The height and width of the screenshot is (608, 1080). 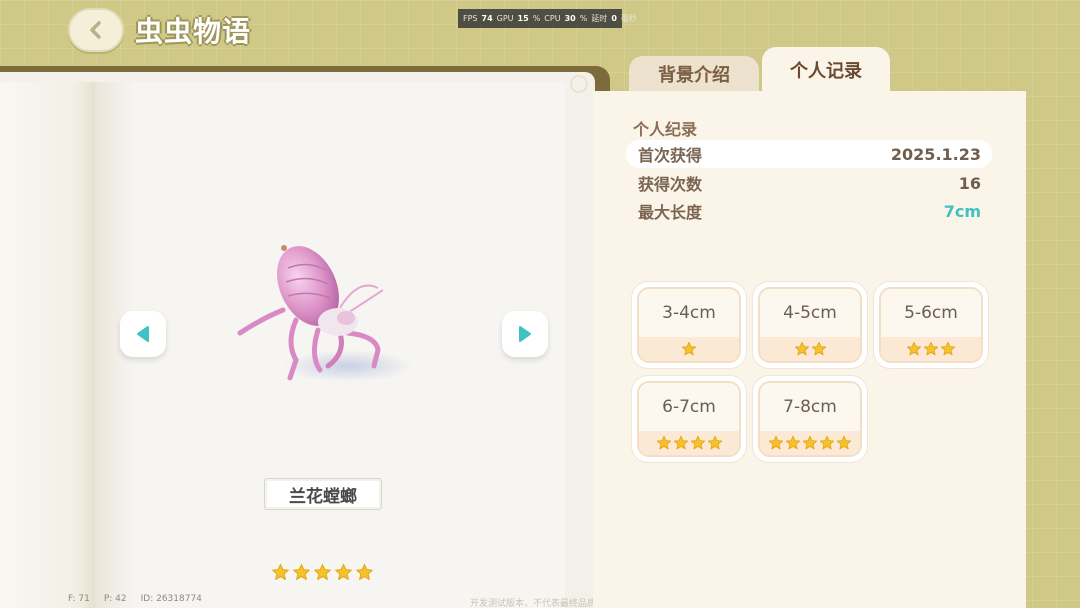 I want to click on gpu-label: GPU, so click(x=505, y=18).